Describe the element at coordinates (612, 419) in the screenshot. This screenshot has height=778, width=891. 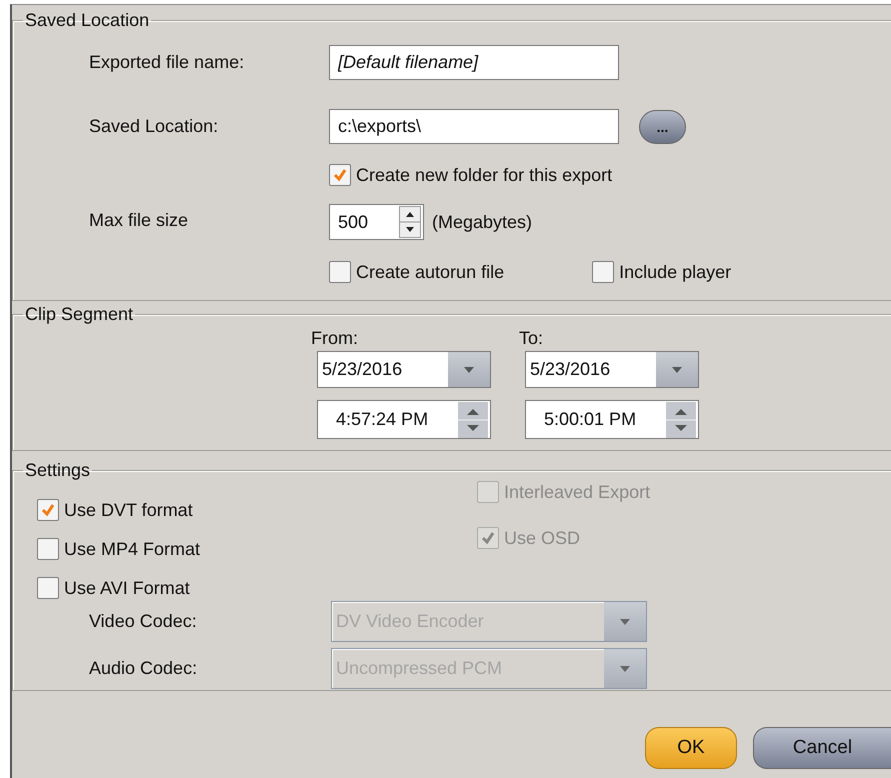
I see `time-spinner: 5:00:01 PM` at that location.